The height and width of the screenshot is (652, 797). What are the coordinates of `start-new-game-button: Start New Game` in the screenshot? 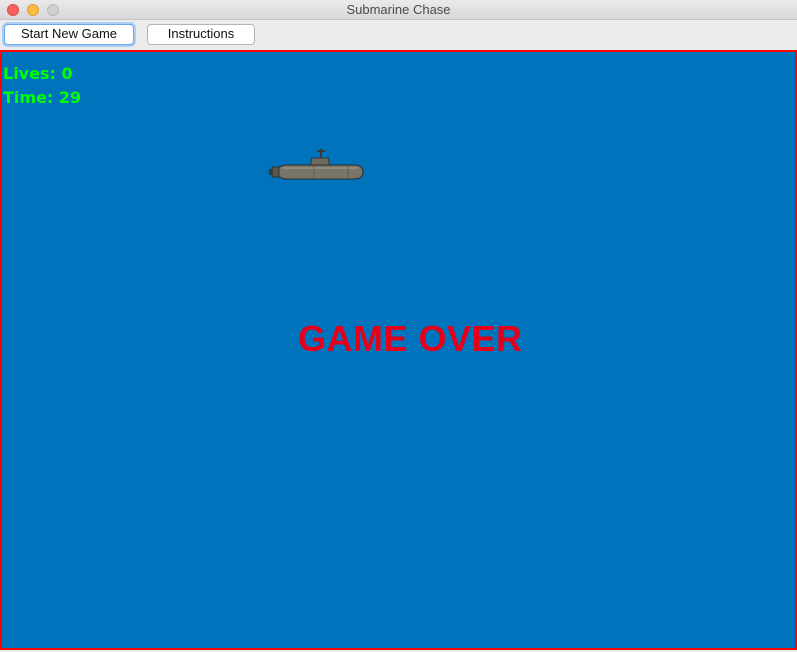 It's located at (69, 34).